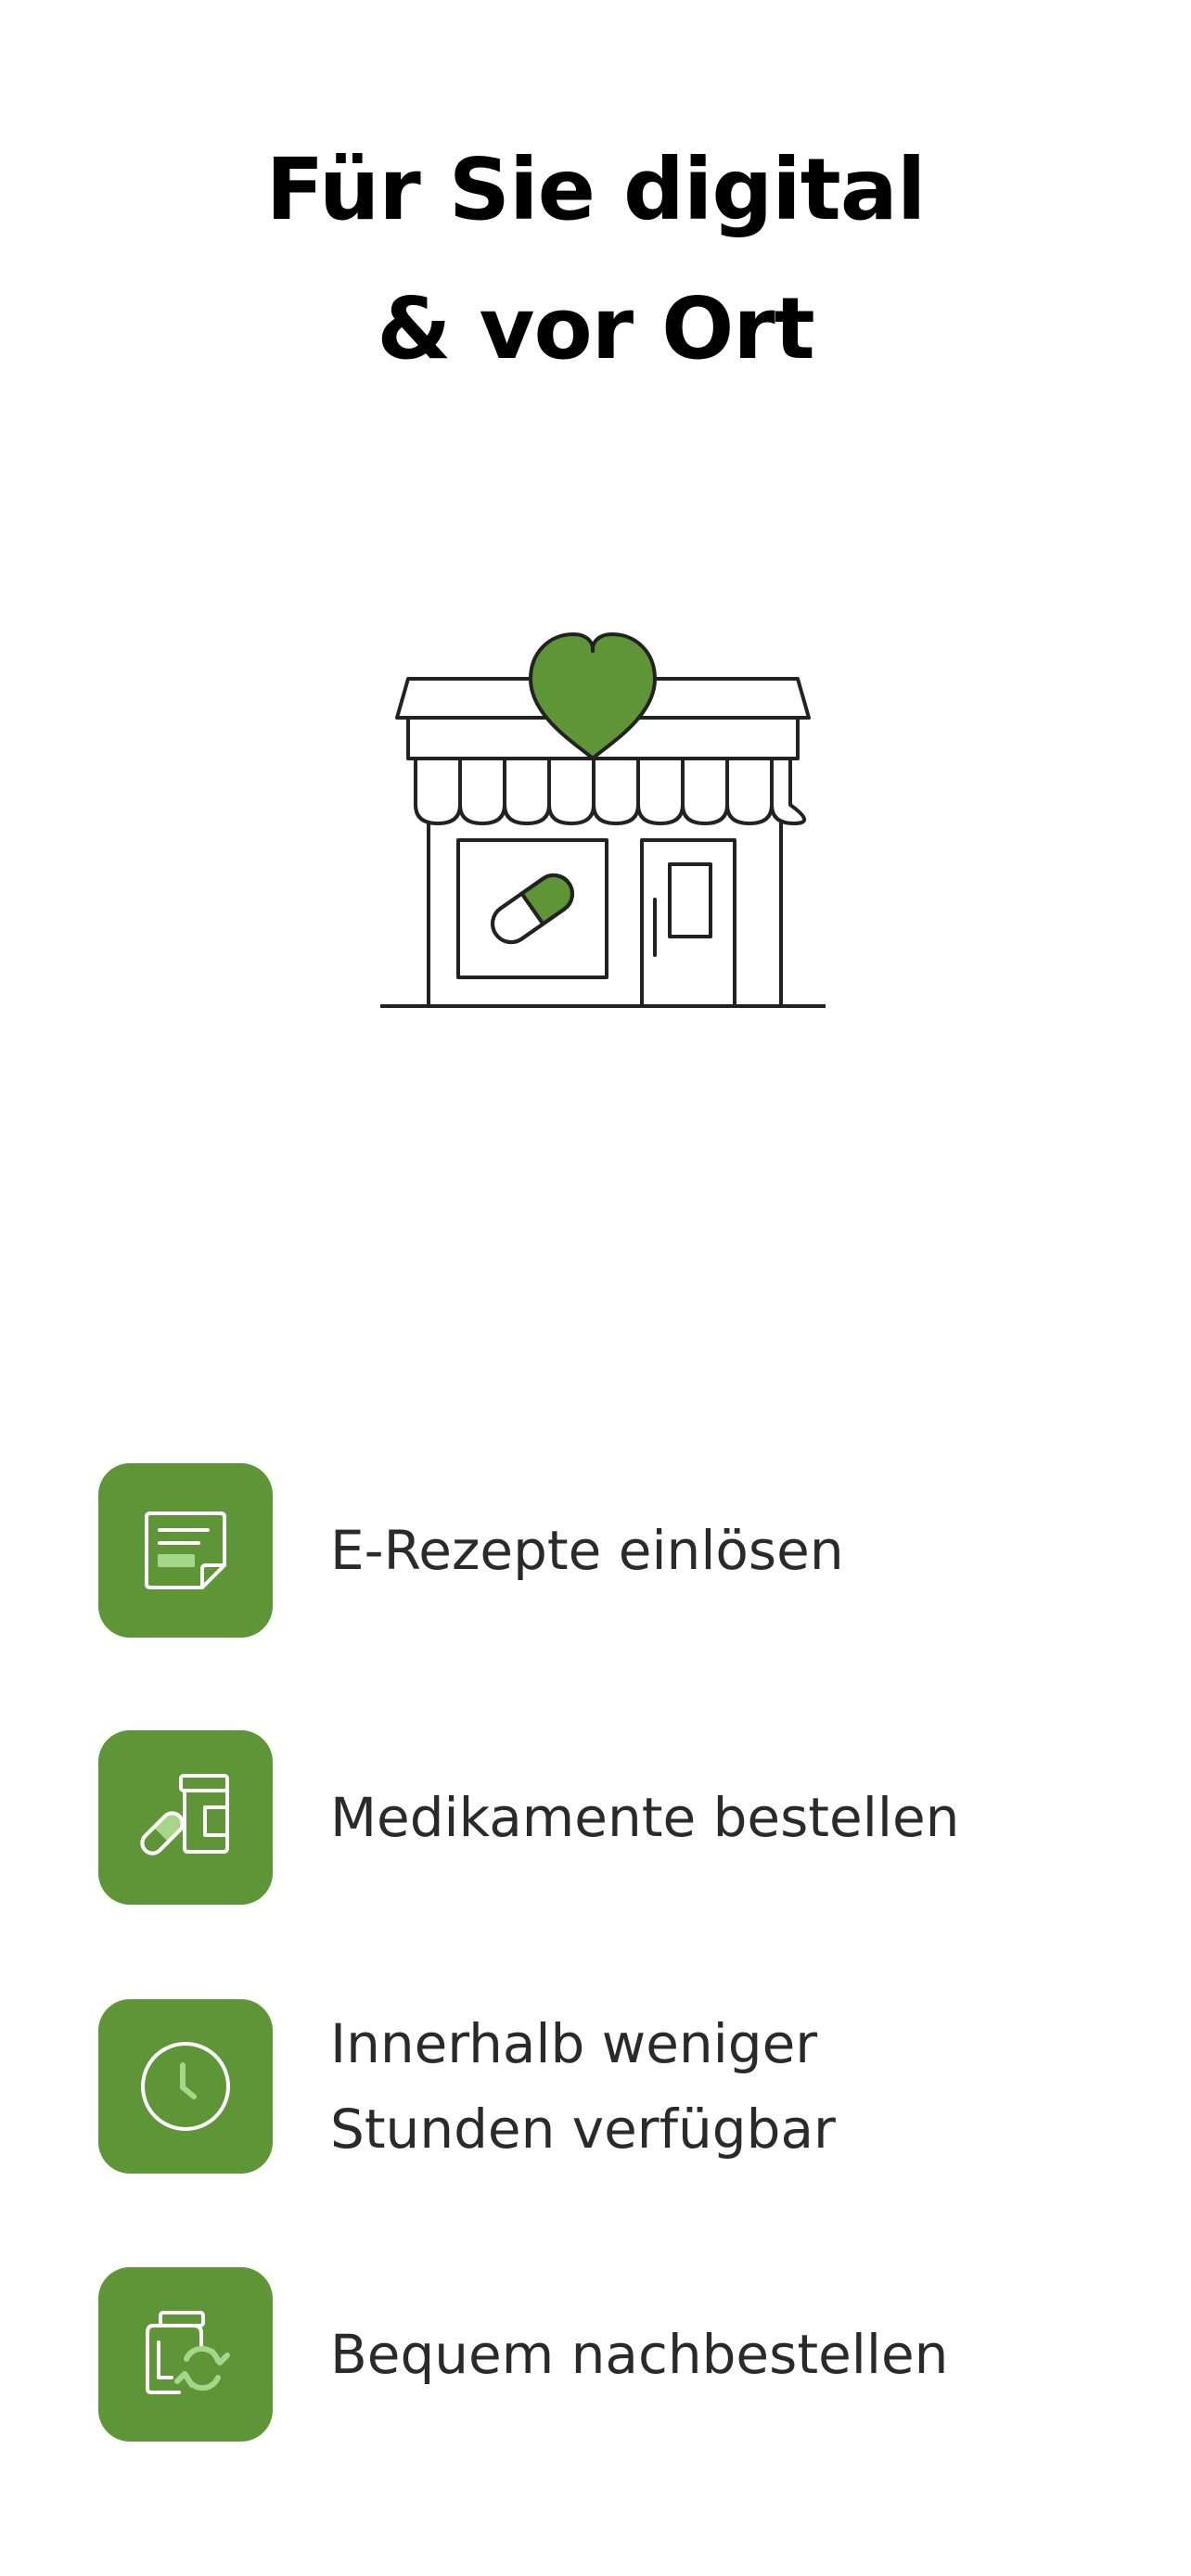  I want to click on page-title-line-1: Für Sie digital, so click(596, 190).